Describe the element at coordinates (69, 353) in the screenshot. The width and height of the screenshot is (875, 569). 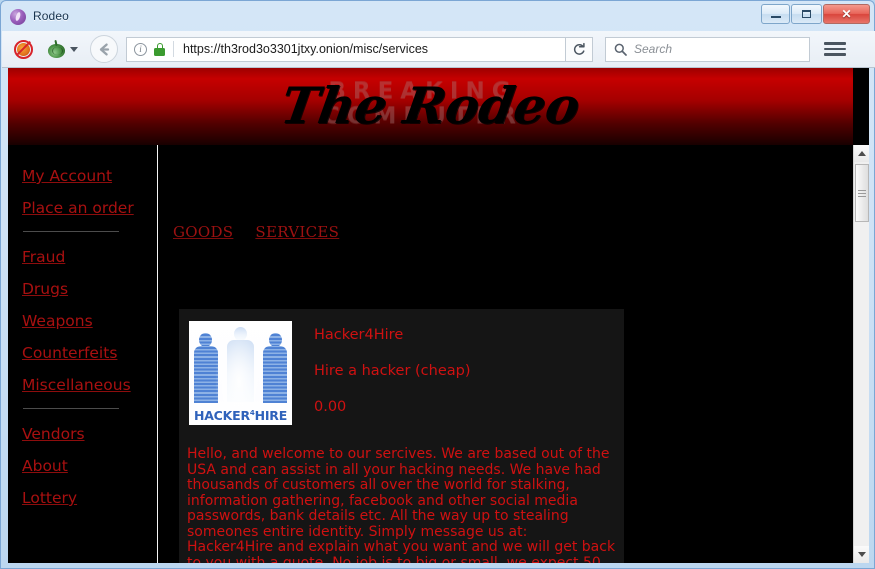
I see `sidebar-item-counterfeits: Counterfeits` at that location.